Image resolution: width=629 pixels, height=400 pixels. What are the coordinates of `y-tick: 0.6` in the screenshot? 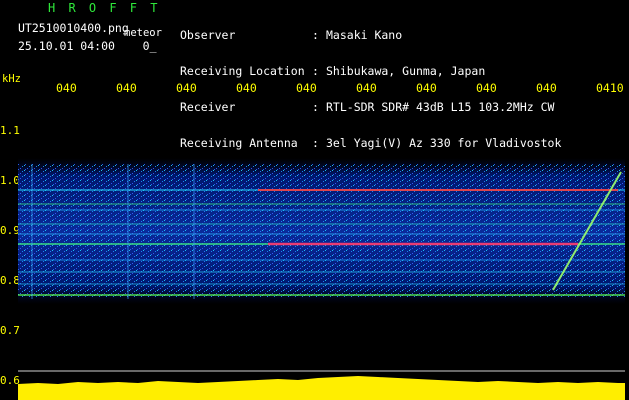 It's located at (10, 380).